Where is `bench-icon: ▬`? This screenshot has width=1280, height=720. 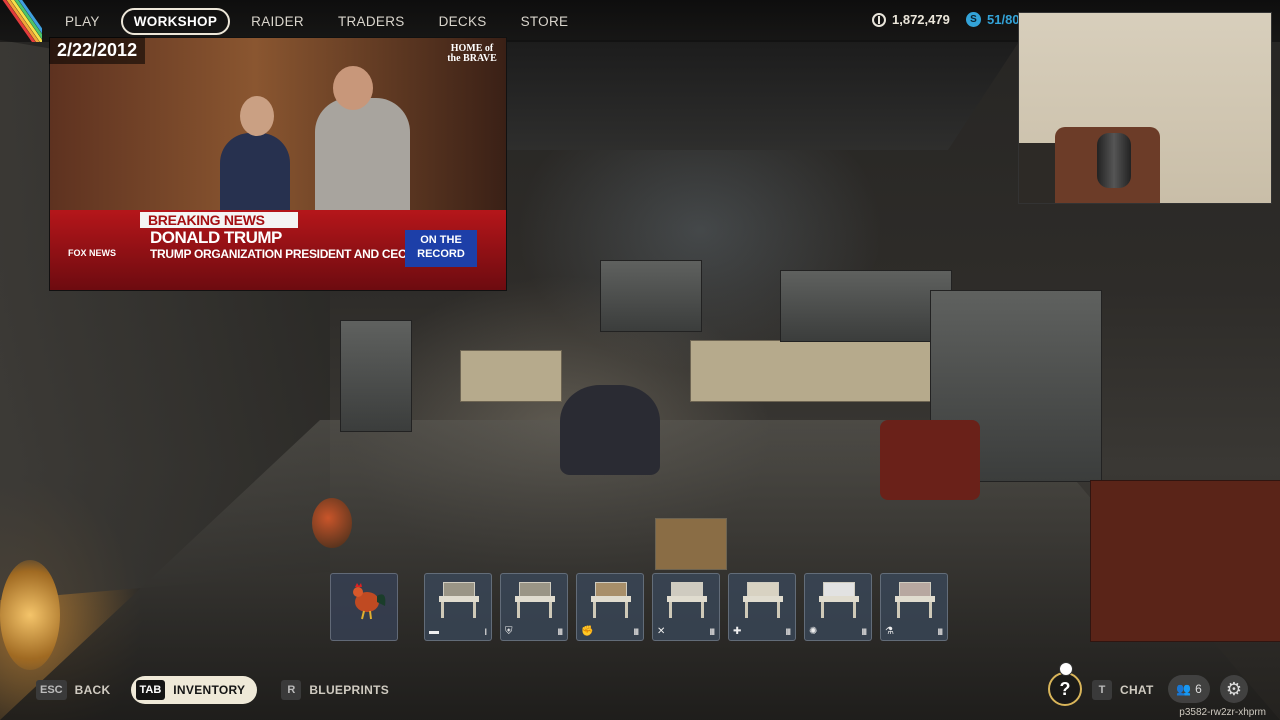
bench-icon: ▬ is located at coordinates (434, 631).